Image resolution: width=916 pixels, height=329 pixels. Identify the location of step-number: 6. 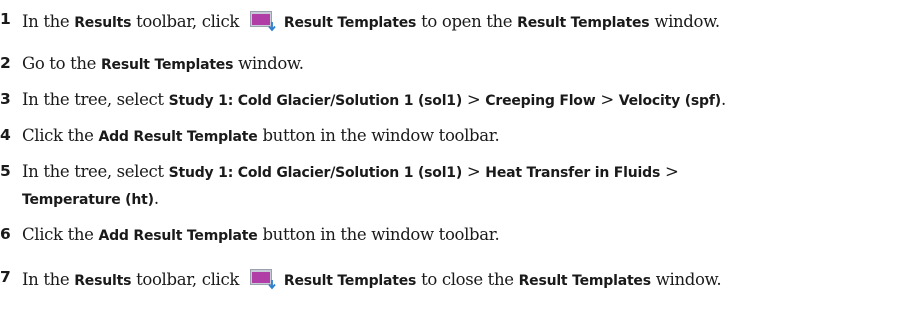
(5, 234).